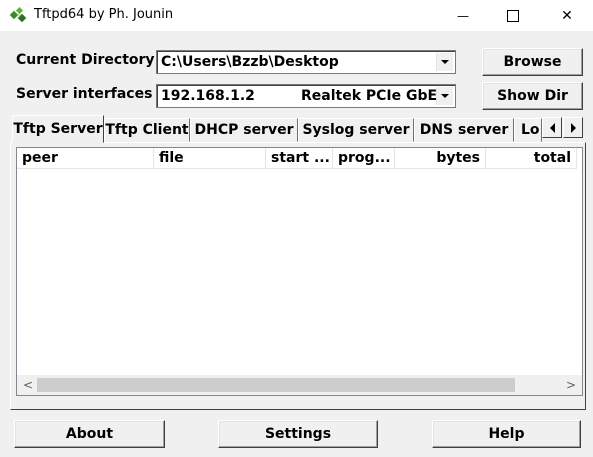  I want to click on arrow-right-icon, so click(573, 127).